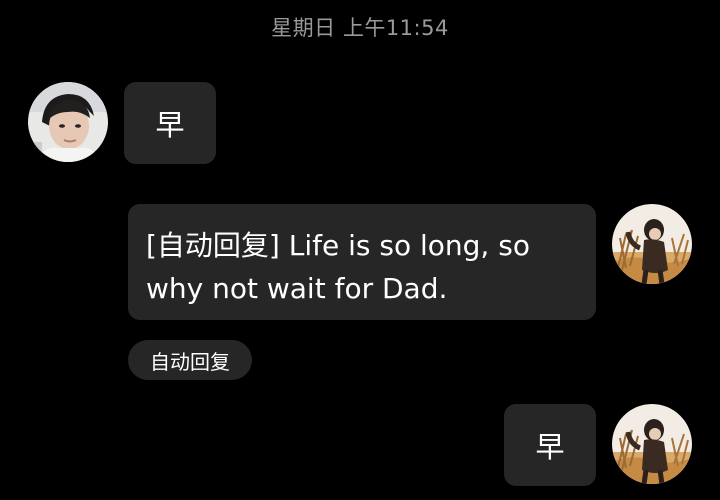  What do you see at coordinates (68, 122) in the screenshot?
I see `contact-avatar-icon` at bounding box center [68, 122].